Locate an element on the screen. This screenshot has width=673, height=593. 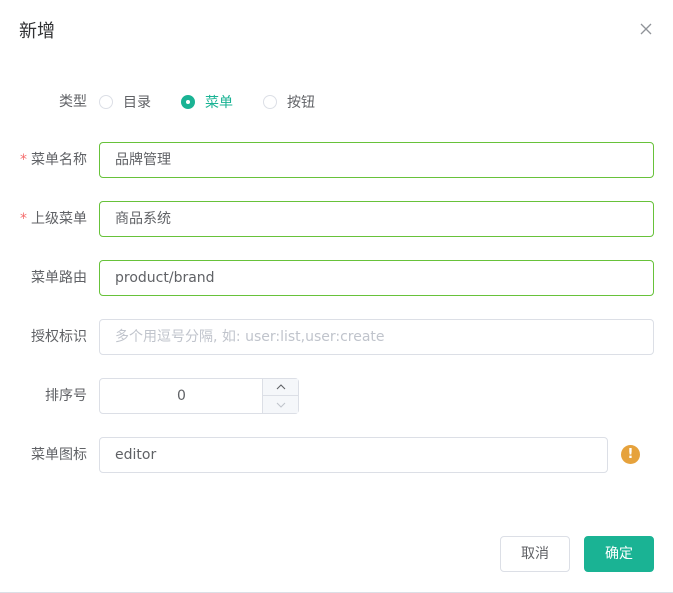
sort-order-stepper: 0 is located at coordinates (199, 396).